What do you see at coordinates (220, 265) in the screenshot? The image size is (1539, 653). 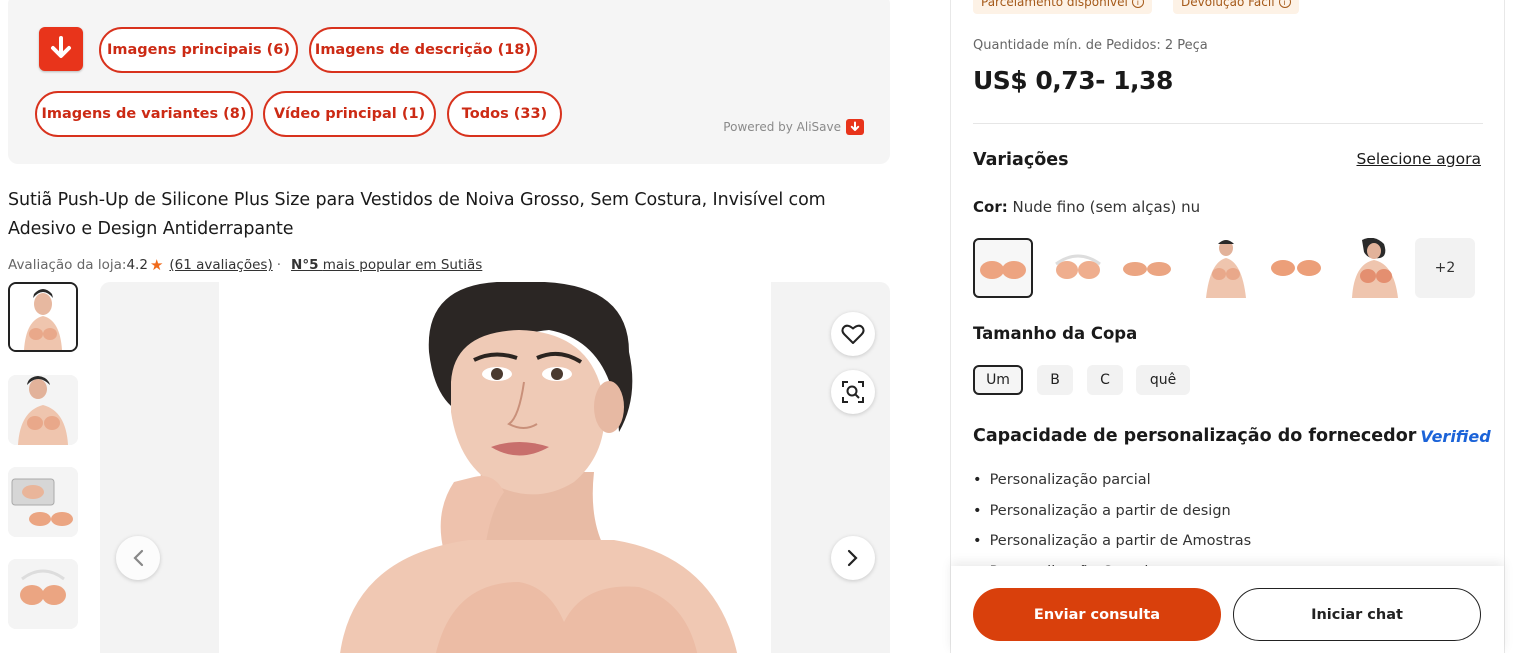 I see `reviews-link: (61 avaliações)` at bounding box center [220, 265].